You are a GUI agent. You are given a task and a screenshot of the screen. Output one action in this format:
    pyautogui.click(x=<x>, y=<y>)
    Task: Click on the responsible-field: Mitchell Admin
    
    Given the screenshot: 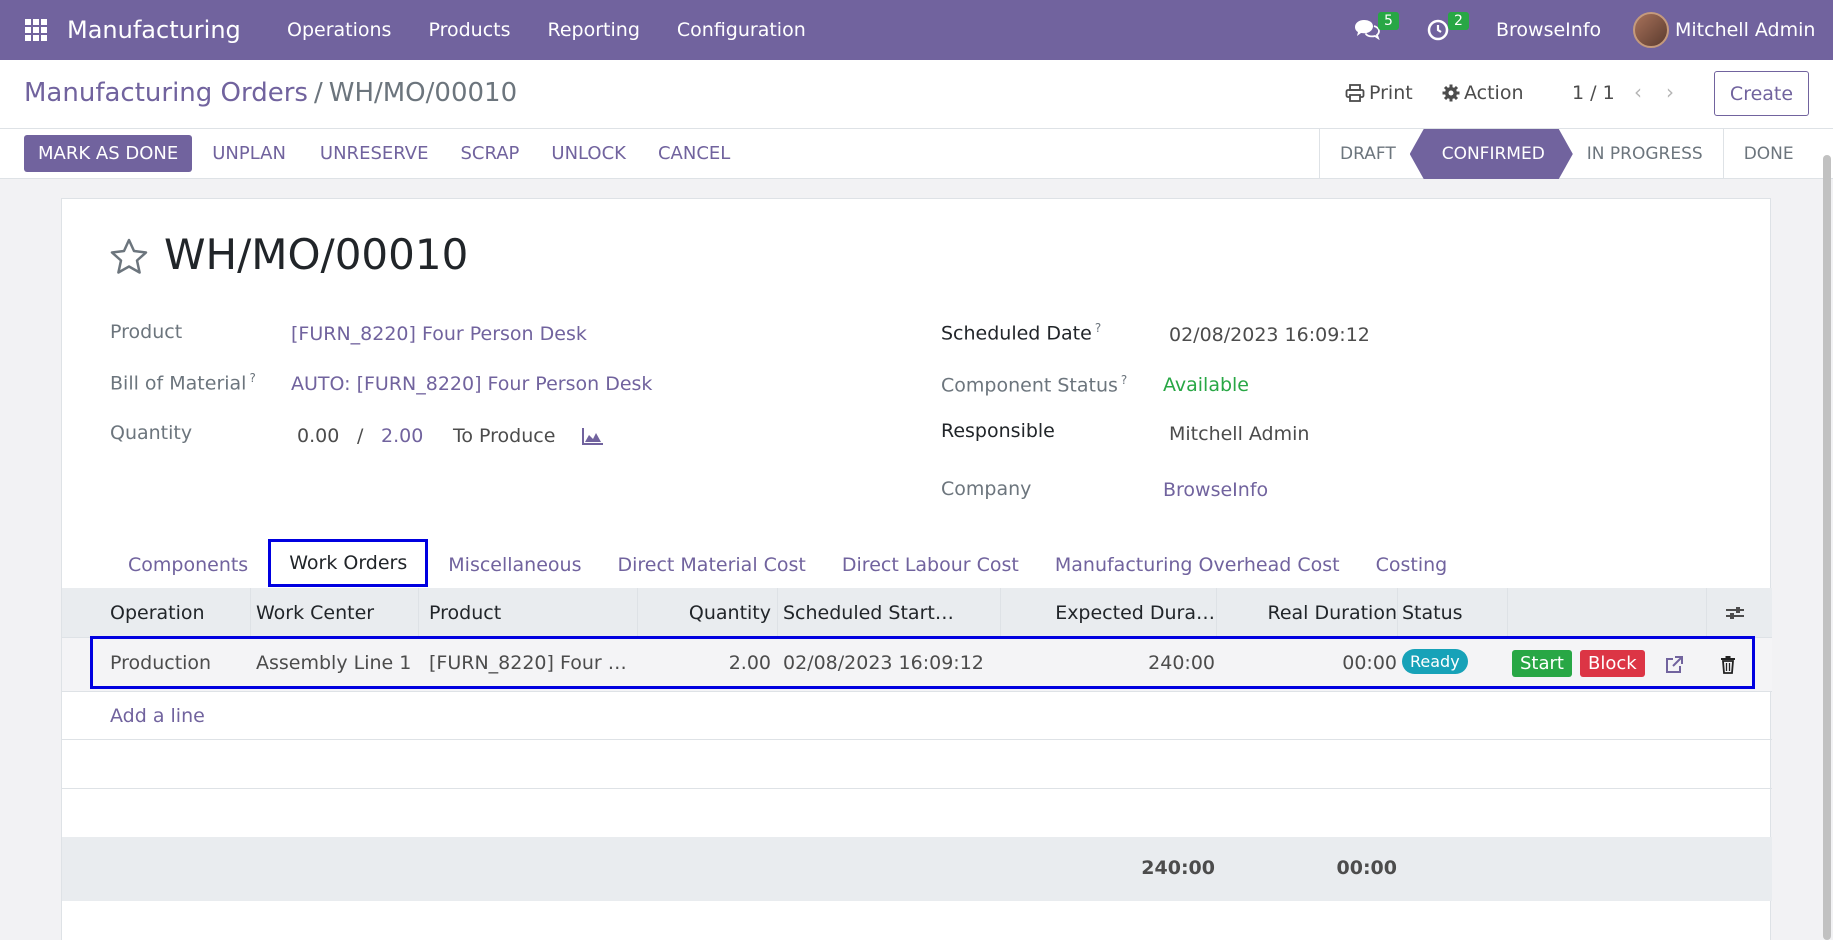 What is the action you would take?
    pyautogui.click(x=1239, y=434)
    